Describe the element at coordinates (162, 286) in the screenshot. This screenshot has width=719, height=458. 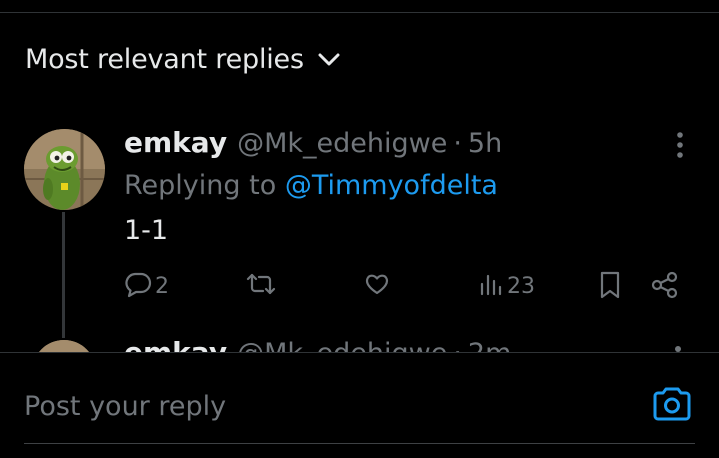
I see `reply-count: 2` at that location.